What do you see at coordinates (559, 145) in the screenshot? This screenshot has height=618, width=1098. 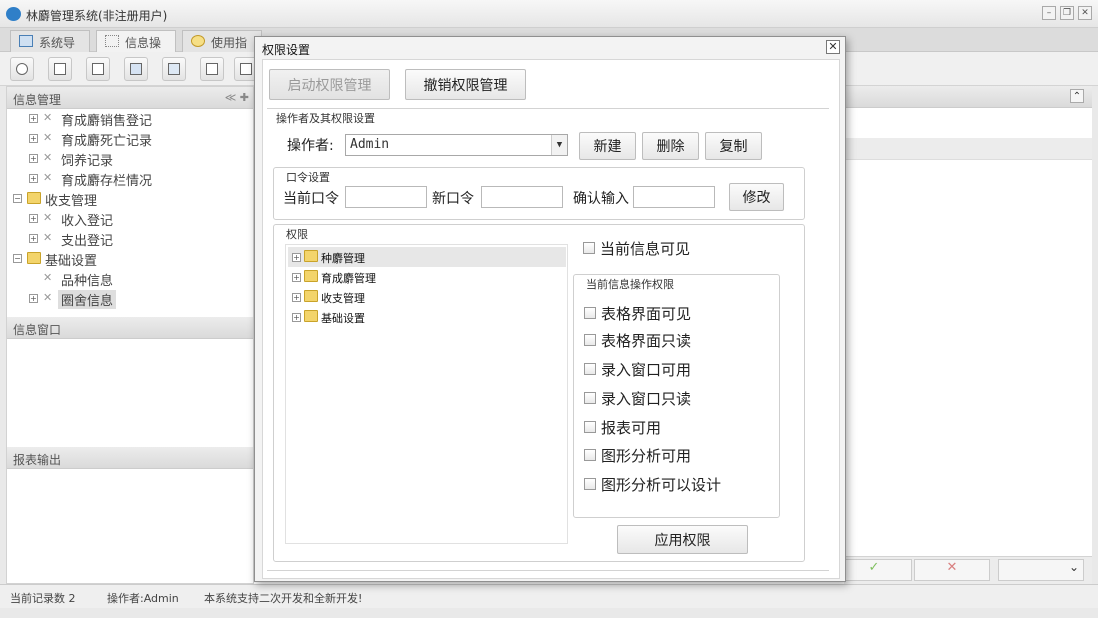 I see `chevron-down-icon: ▼` at bounding box center [559, 145].